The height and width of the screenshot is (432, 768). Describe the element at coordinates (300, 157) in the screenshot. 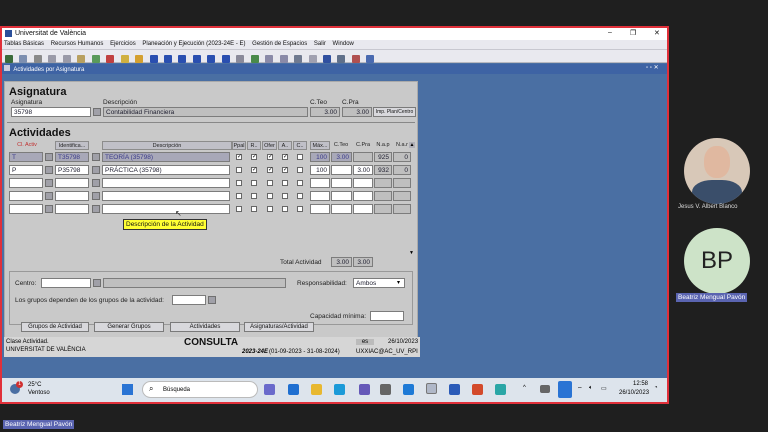

I see `row1-c-checkbox` at that location.